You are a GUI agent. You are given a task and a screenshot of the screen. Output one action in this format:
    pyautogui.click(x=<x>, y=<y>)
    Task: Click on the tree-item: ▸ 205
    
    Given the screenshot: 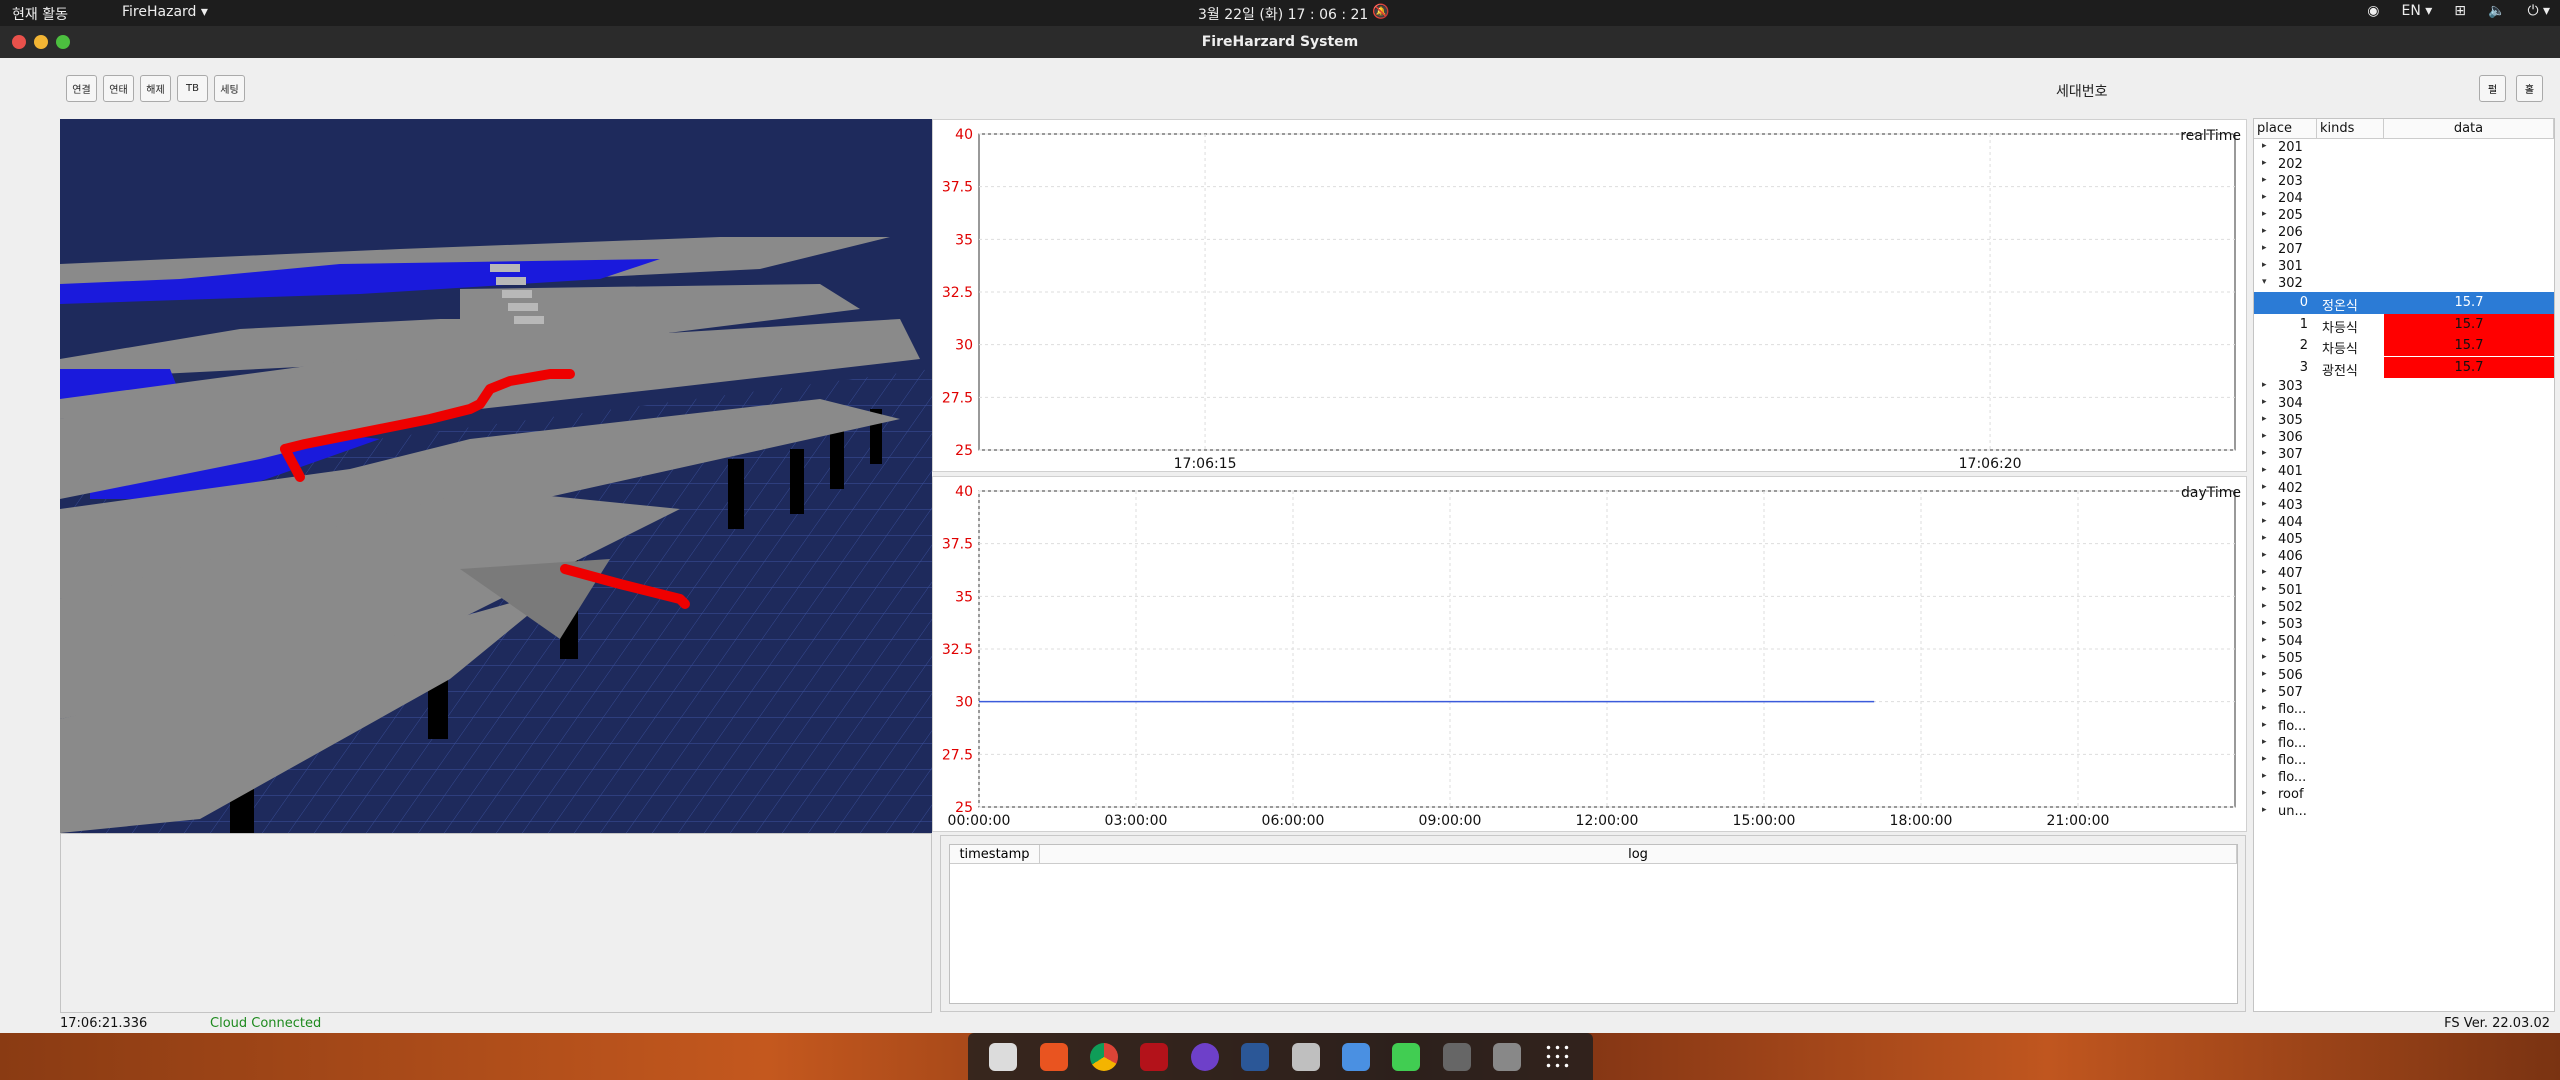 What is the action you would take?
    pyautogui.click(x=2404, y=215)
    